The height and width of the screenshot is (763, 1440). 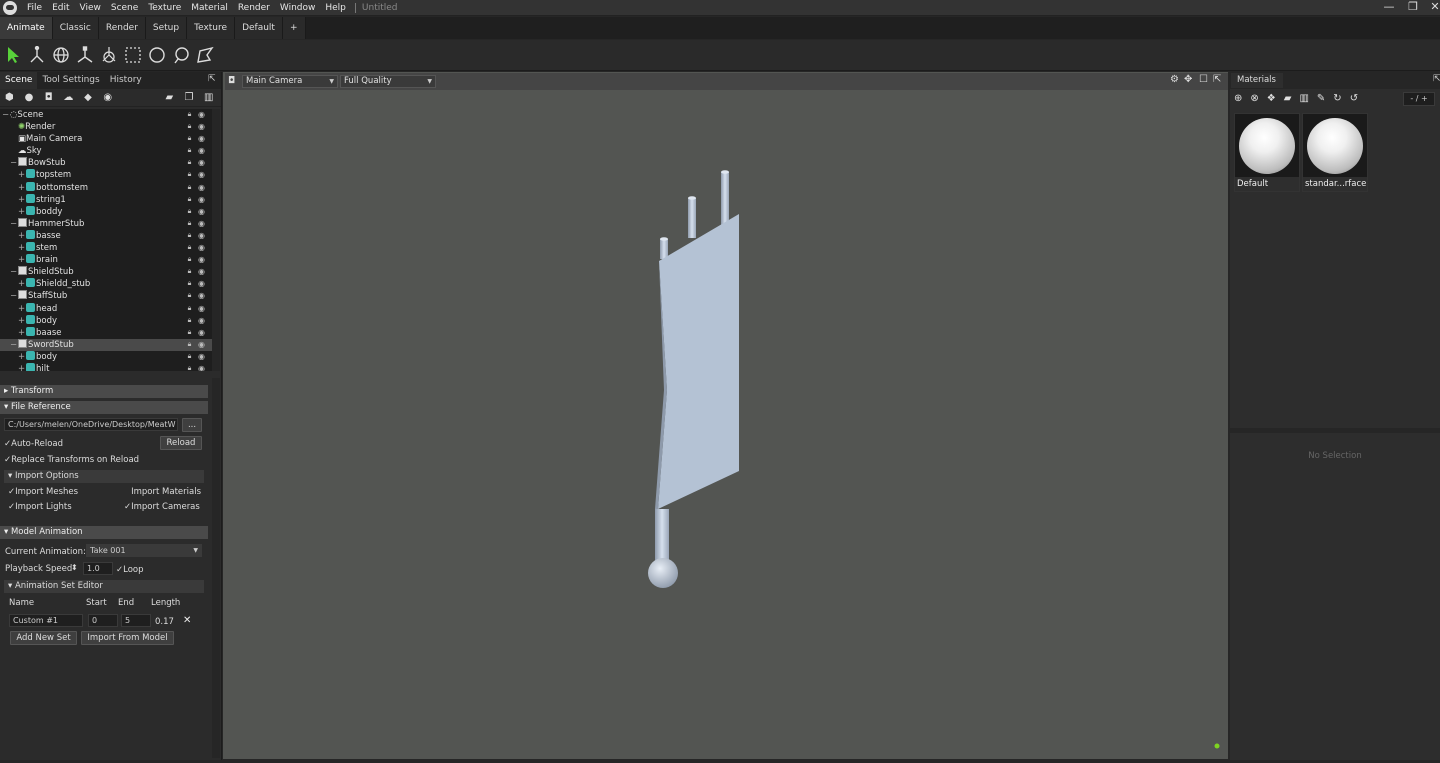 I want to click on file-path-field: C:/Users/melen/OneDrive/Desktop/MeatW, so click(x=91, y=424).